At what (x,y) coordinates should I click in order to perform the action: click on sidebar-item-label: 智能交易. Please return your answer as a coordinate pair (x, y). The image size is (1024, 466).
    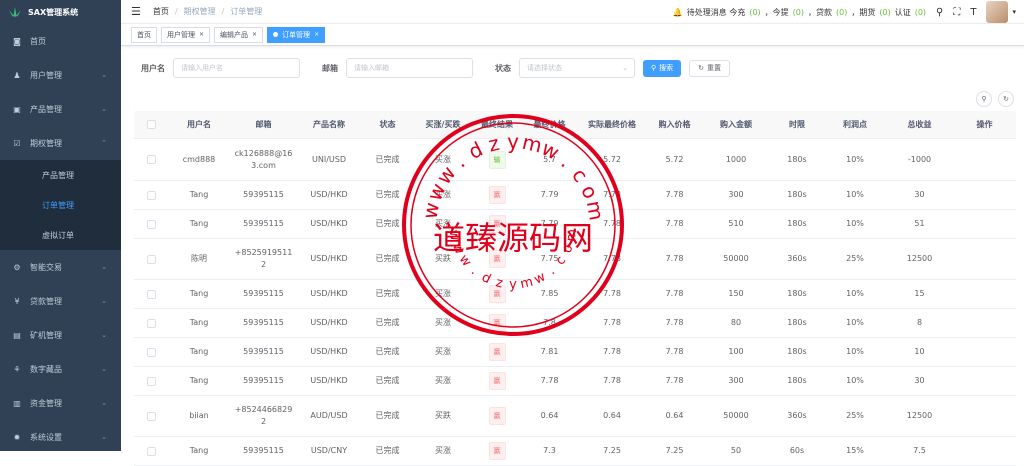
    Looking at the image, I should click on (46, 267).